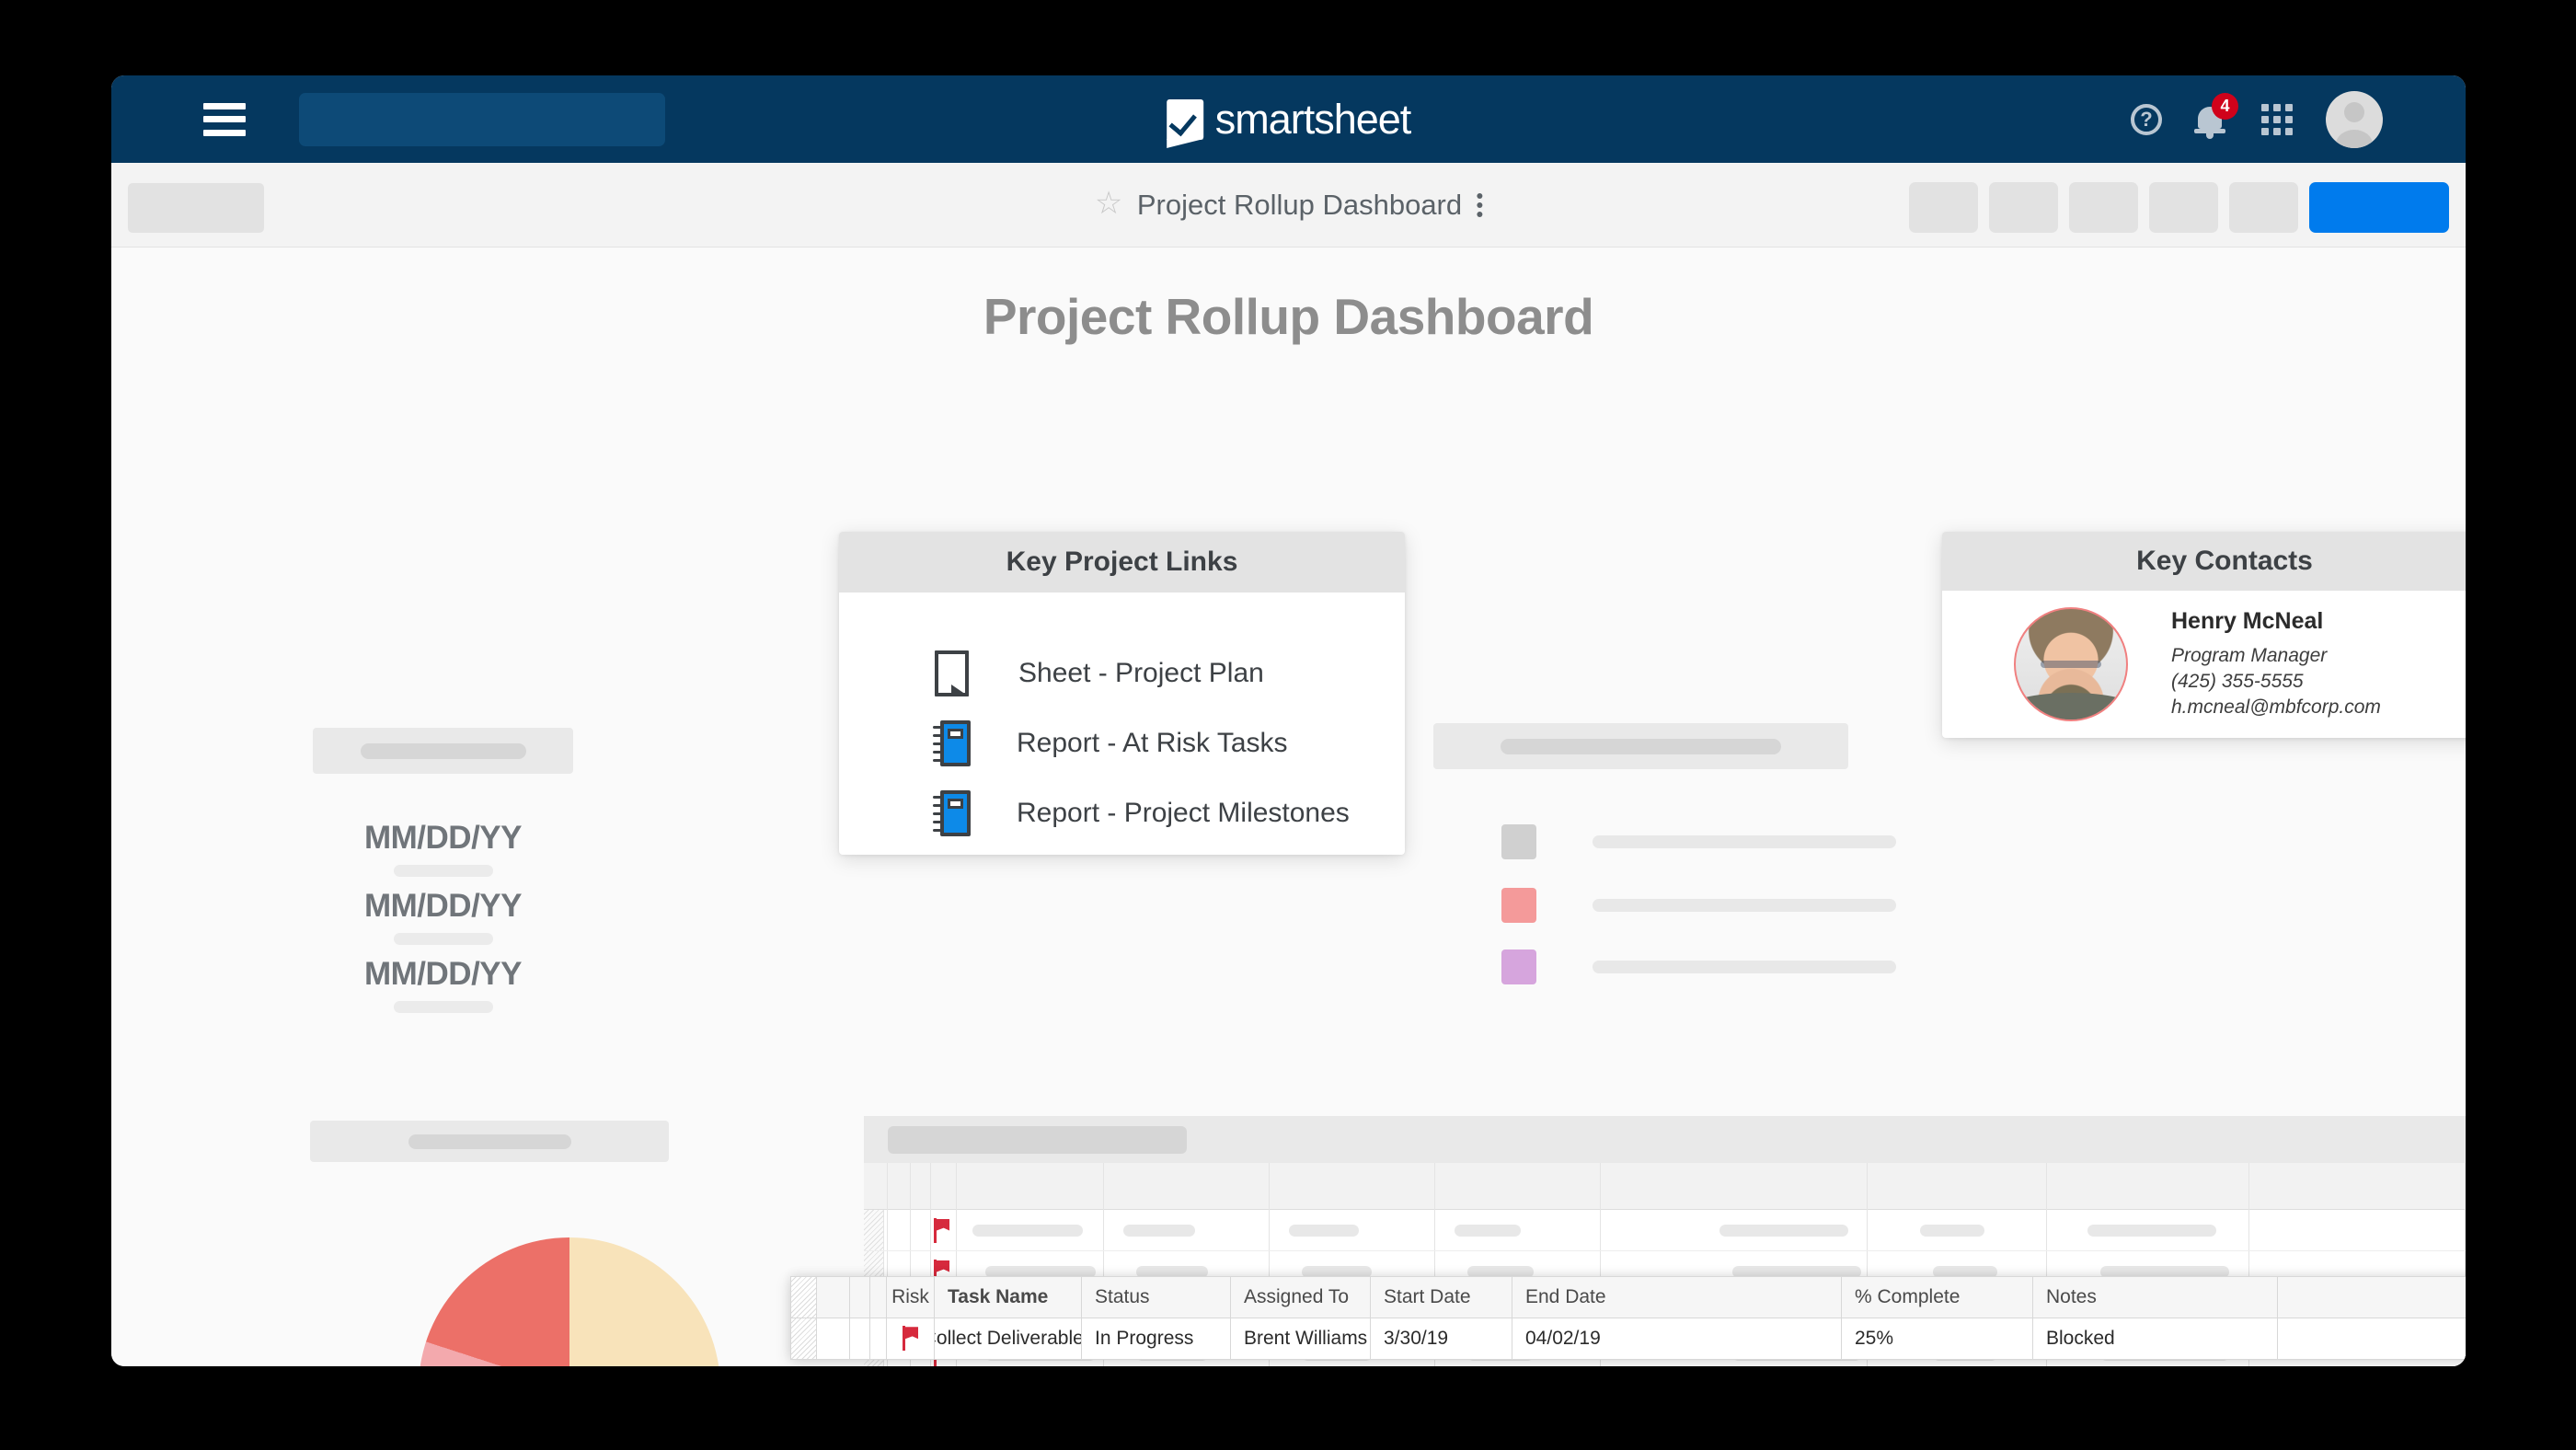  I want to click on col-header-status: Status, so click(1156, 1297).